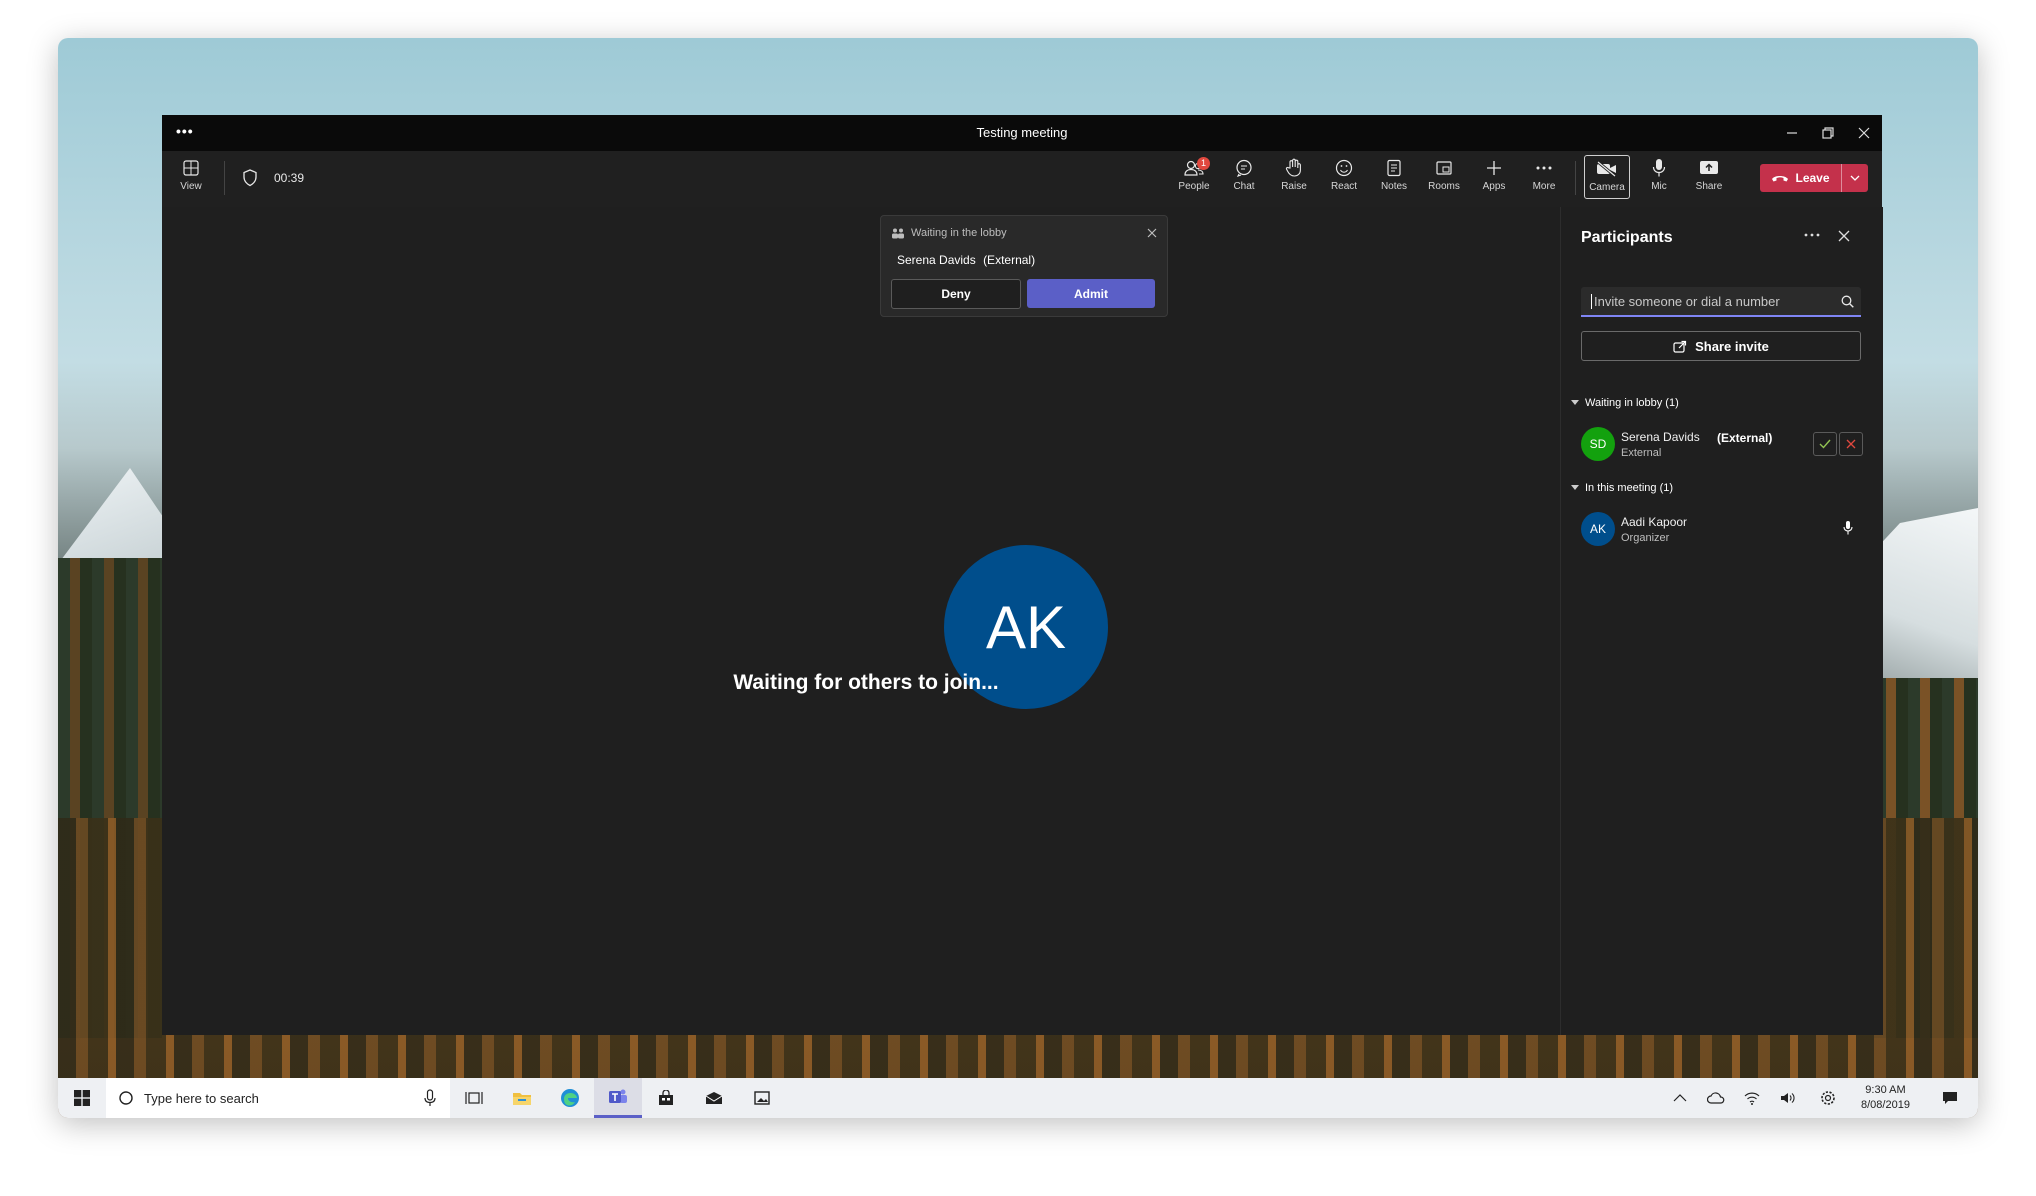 Image resolution: width=2036 pixels, height=1196 pixels. I want to click on task-view-icon, so click(474, 1098).